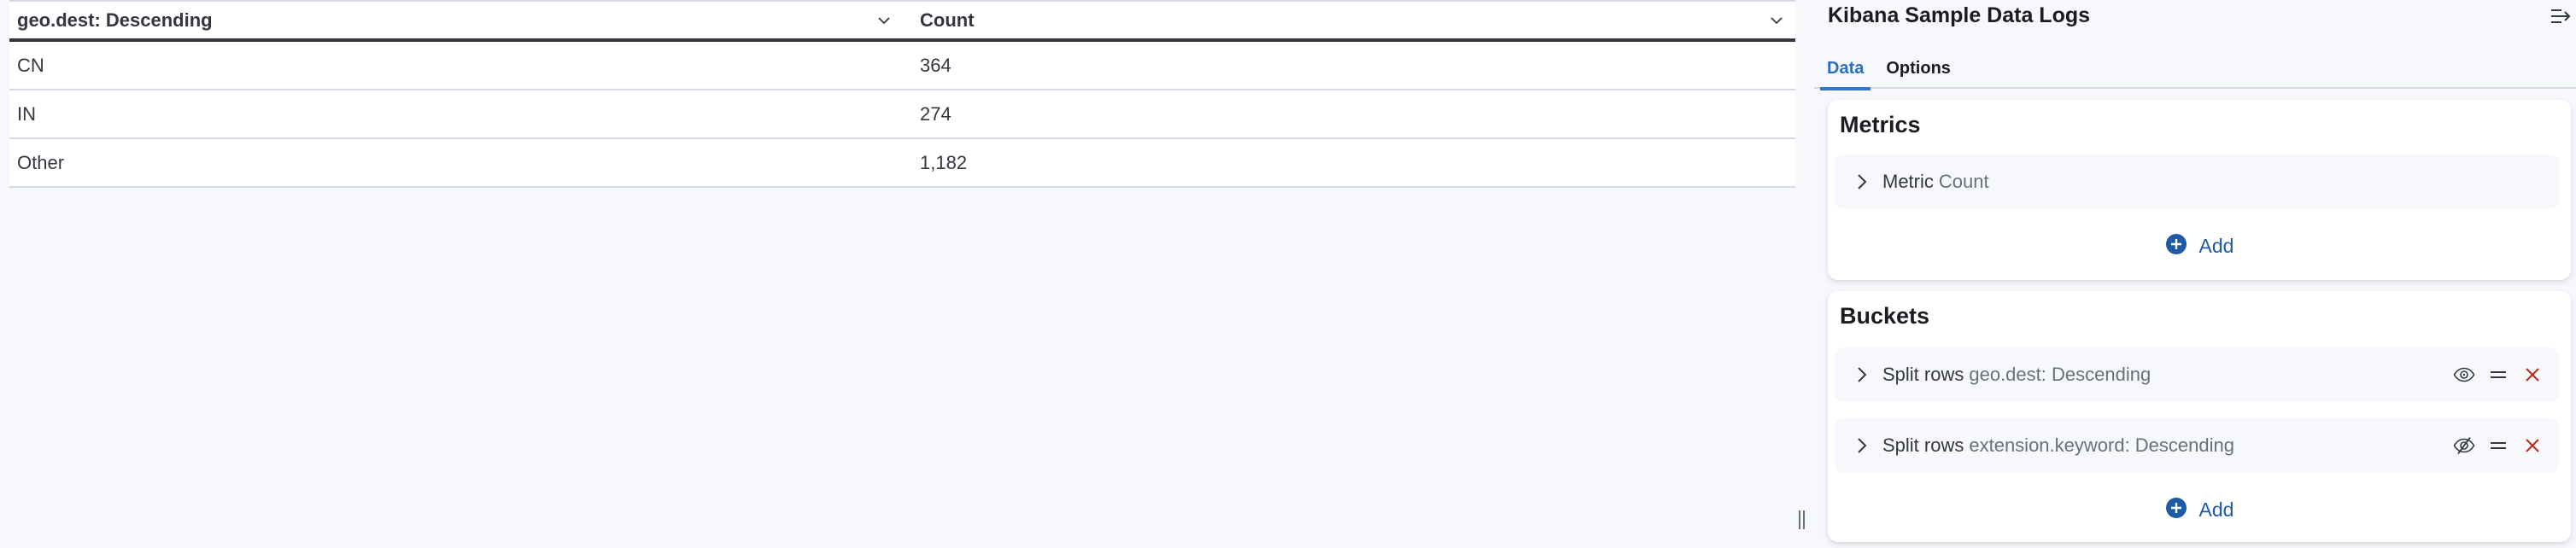  I want to click on eye-closed-icon, so click(2464, 445).